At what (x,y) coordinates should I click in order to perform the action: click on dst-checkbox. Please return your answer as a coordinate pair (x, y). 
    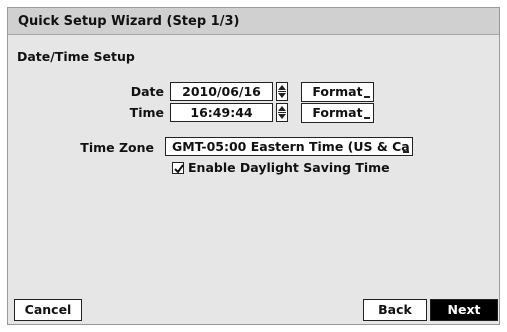
    Looking at the image, I should click on (178, 168).